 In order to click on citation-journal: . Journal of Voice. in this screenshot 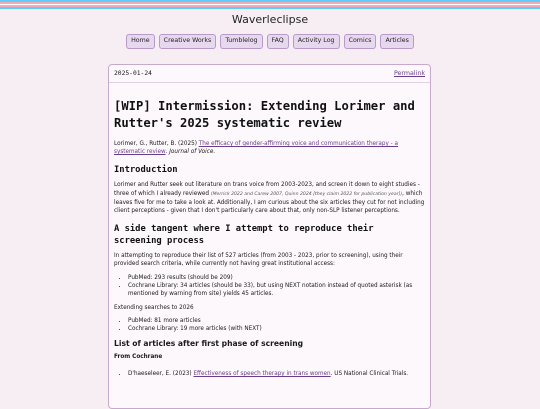, I will do `click(190, 152)`.